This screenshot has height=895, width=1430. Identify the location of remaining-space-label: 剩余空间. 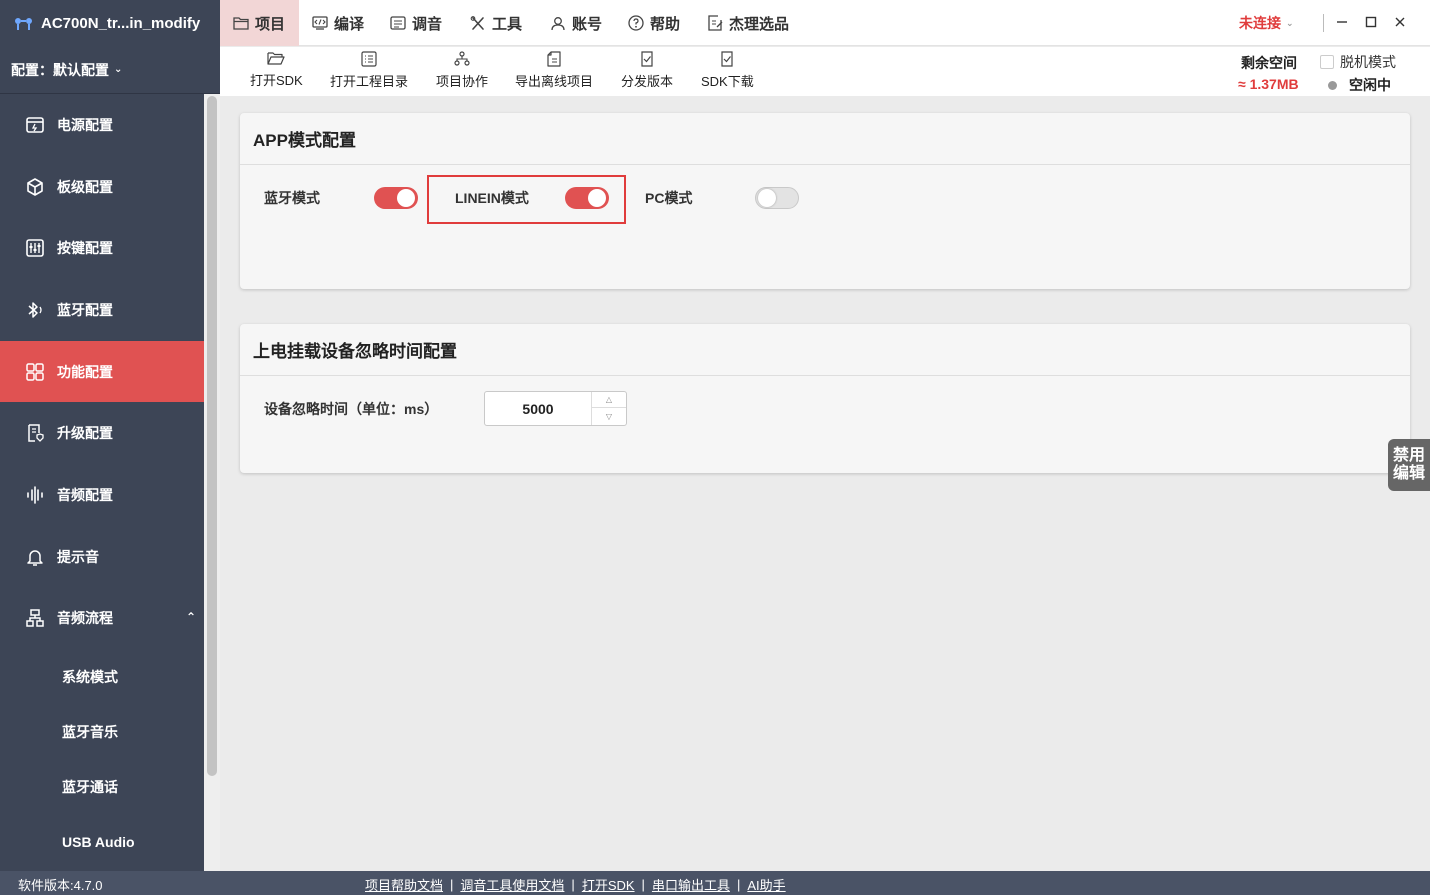
(1269, 63).